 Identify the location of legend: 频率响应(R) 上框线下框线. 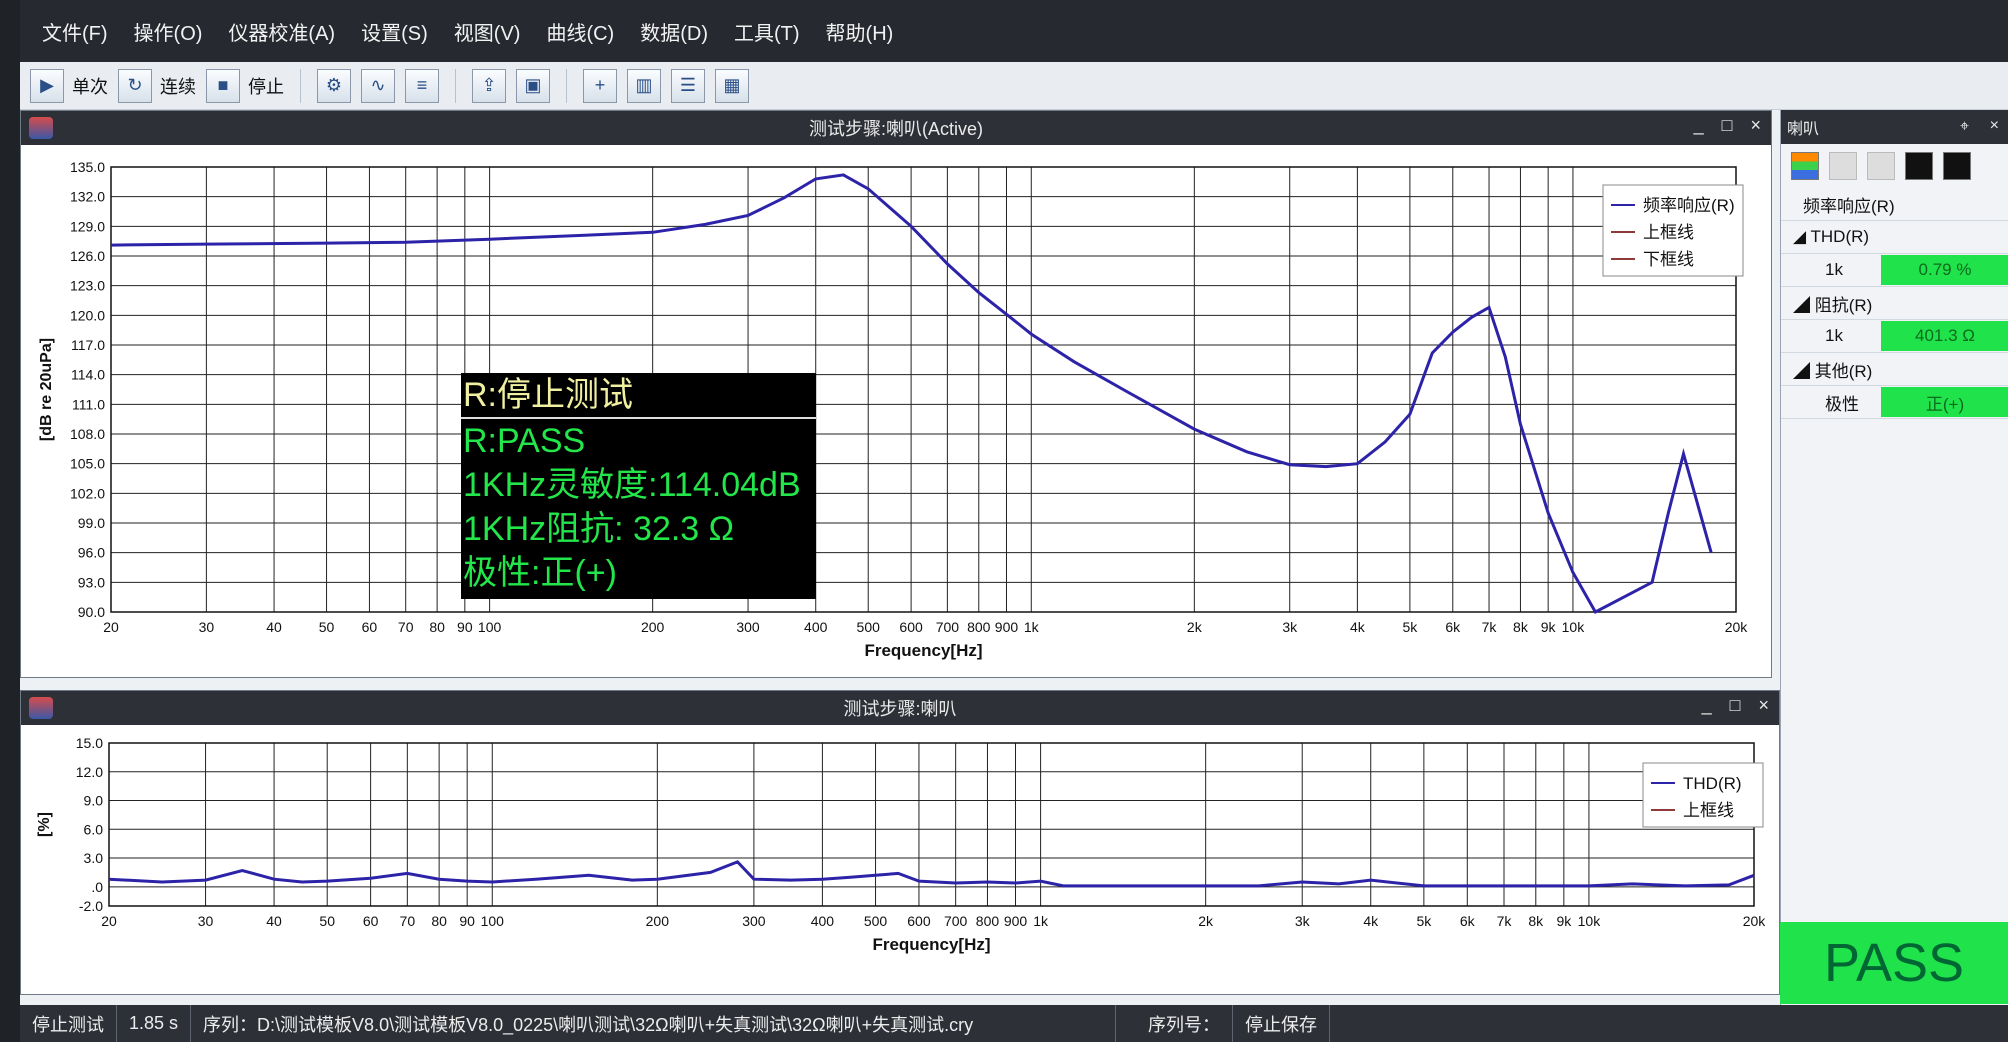
(1673, 230).